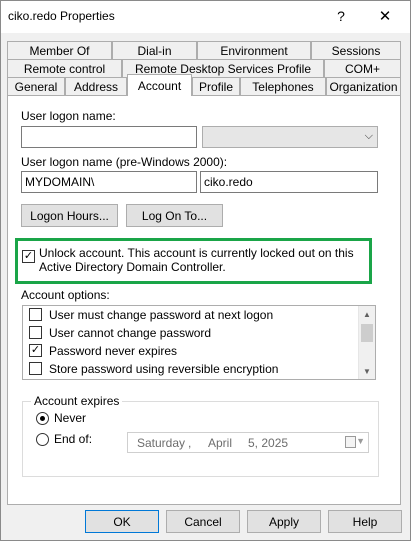 This screenshot has width=411, height=541. I want to click on chevron-down-icon: ▼, so click(360, 441).